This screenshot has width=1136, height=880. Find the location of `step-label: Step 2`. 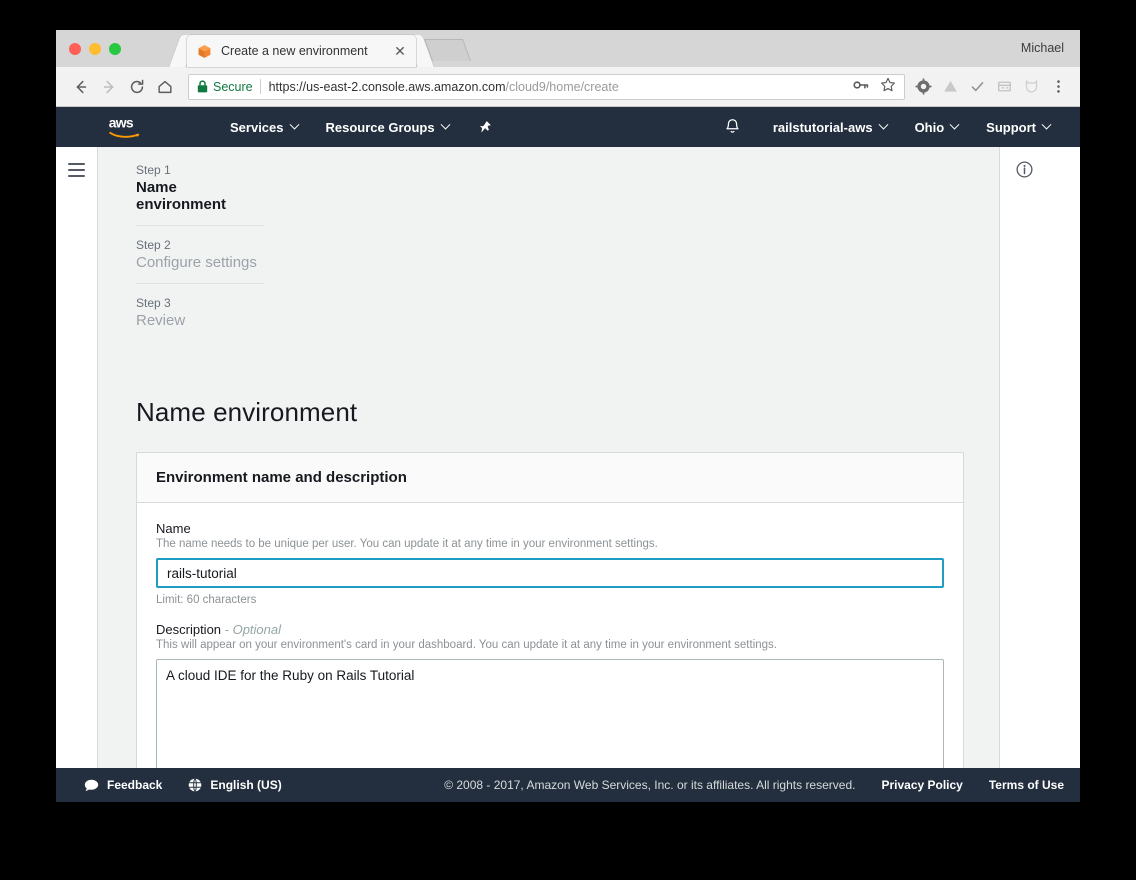

step-label: Step 2 is located at coordinates (153, 245).